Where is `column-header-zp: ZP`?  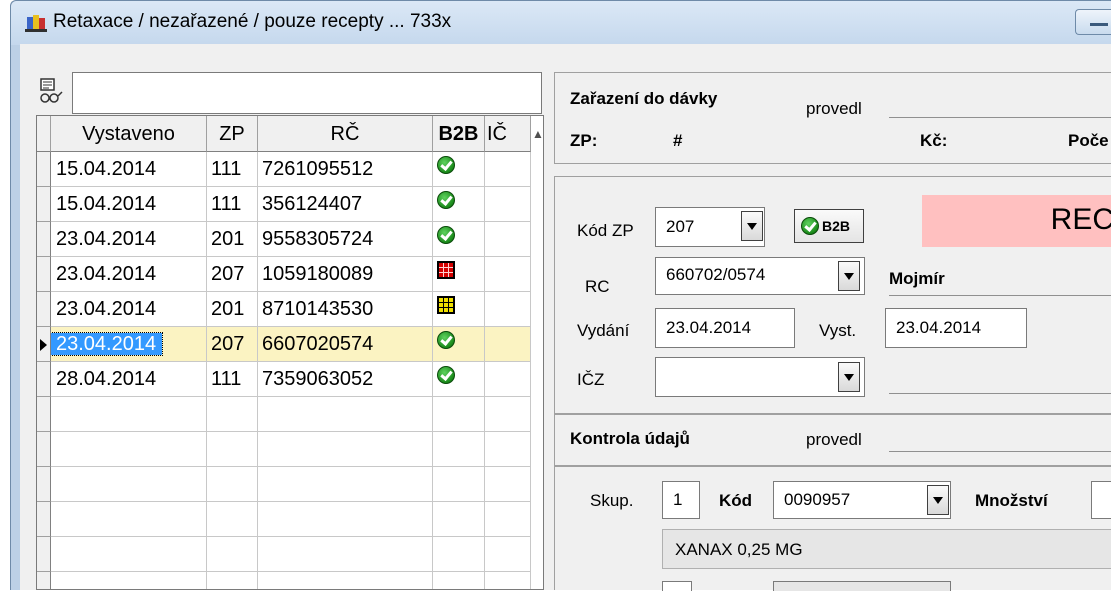 column-header-zp: ZP is located at coordinates (232, 134).